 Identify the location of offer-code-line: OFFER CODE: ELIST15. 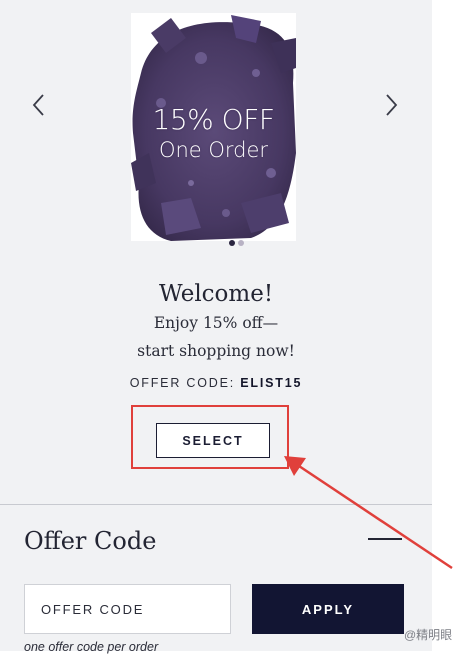
(216, 383).